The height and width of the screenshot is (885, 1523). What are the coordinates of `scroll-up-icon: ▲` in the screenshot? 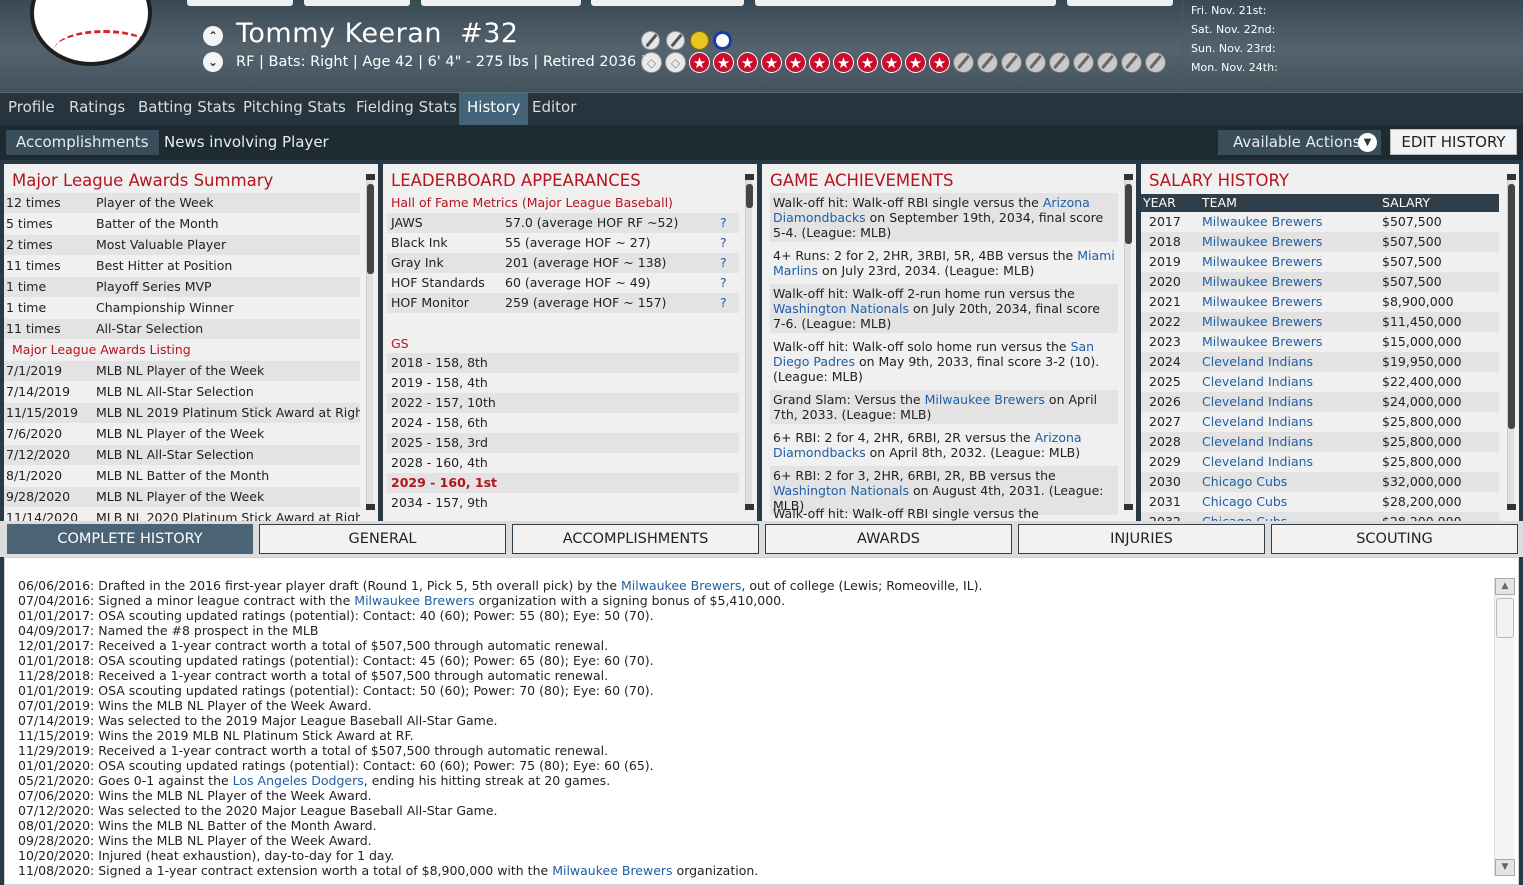 It's located at (1505, 586).